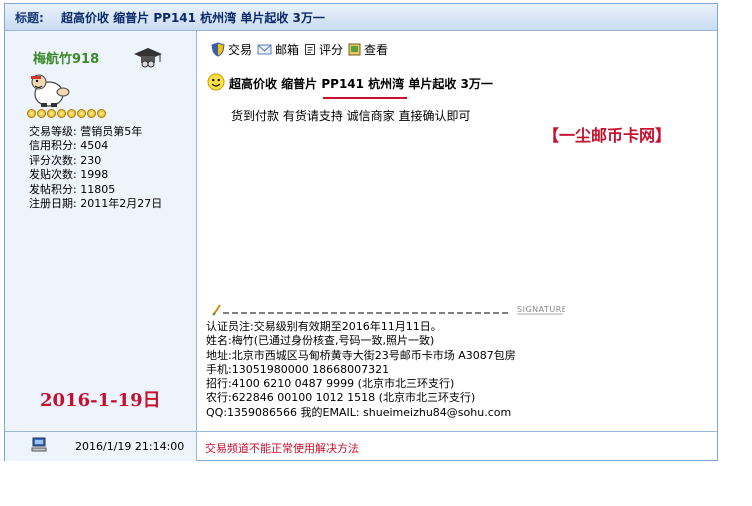 The height and width of the screenshot is (506, 752). I want to click on date-stamp: 2016-1-19日, so click(100, 400).